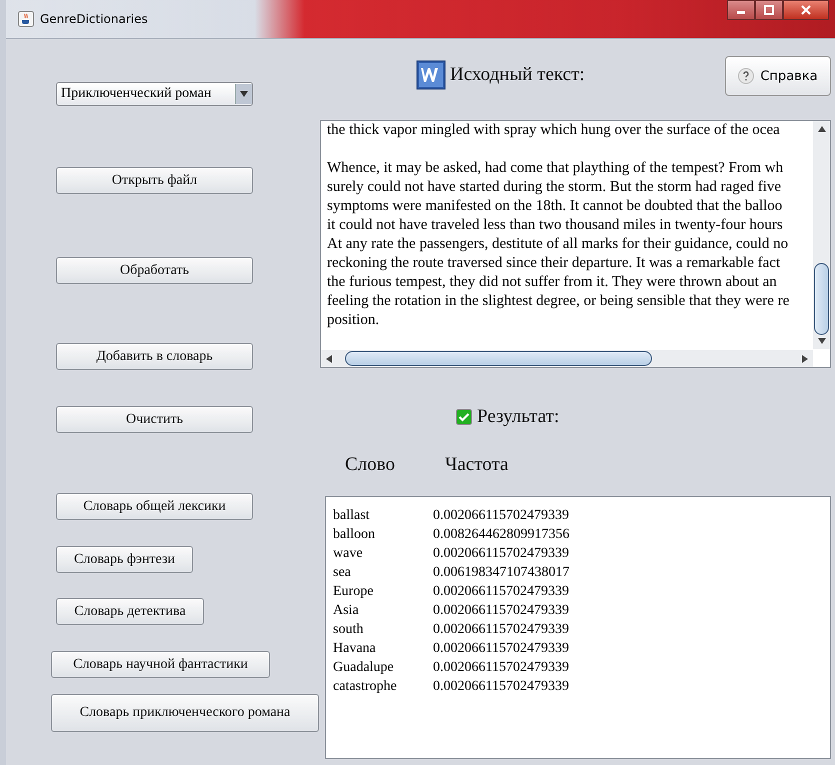  Describe the element at coordinates (778, 76) in the screenshot. I see `help-button: Справка` at that location.